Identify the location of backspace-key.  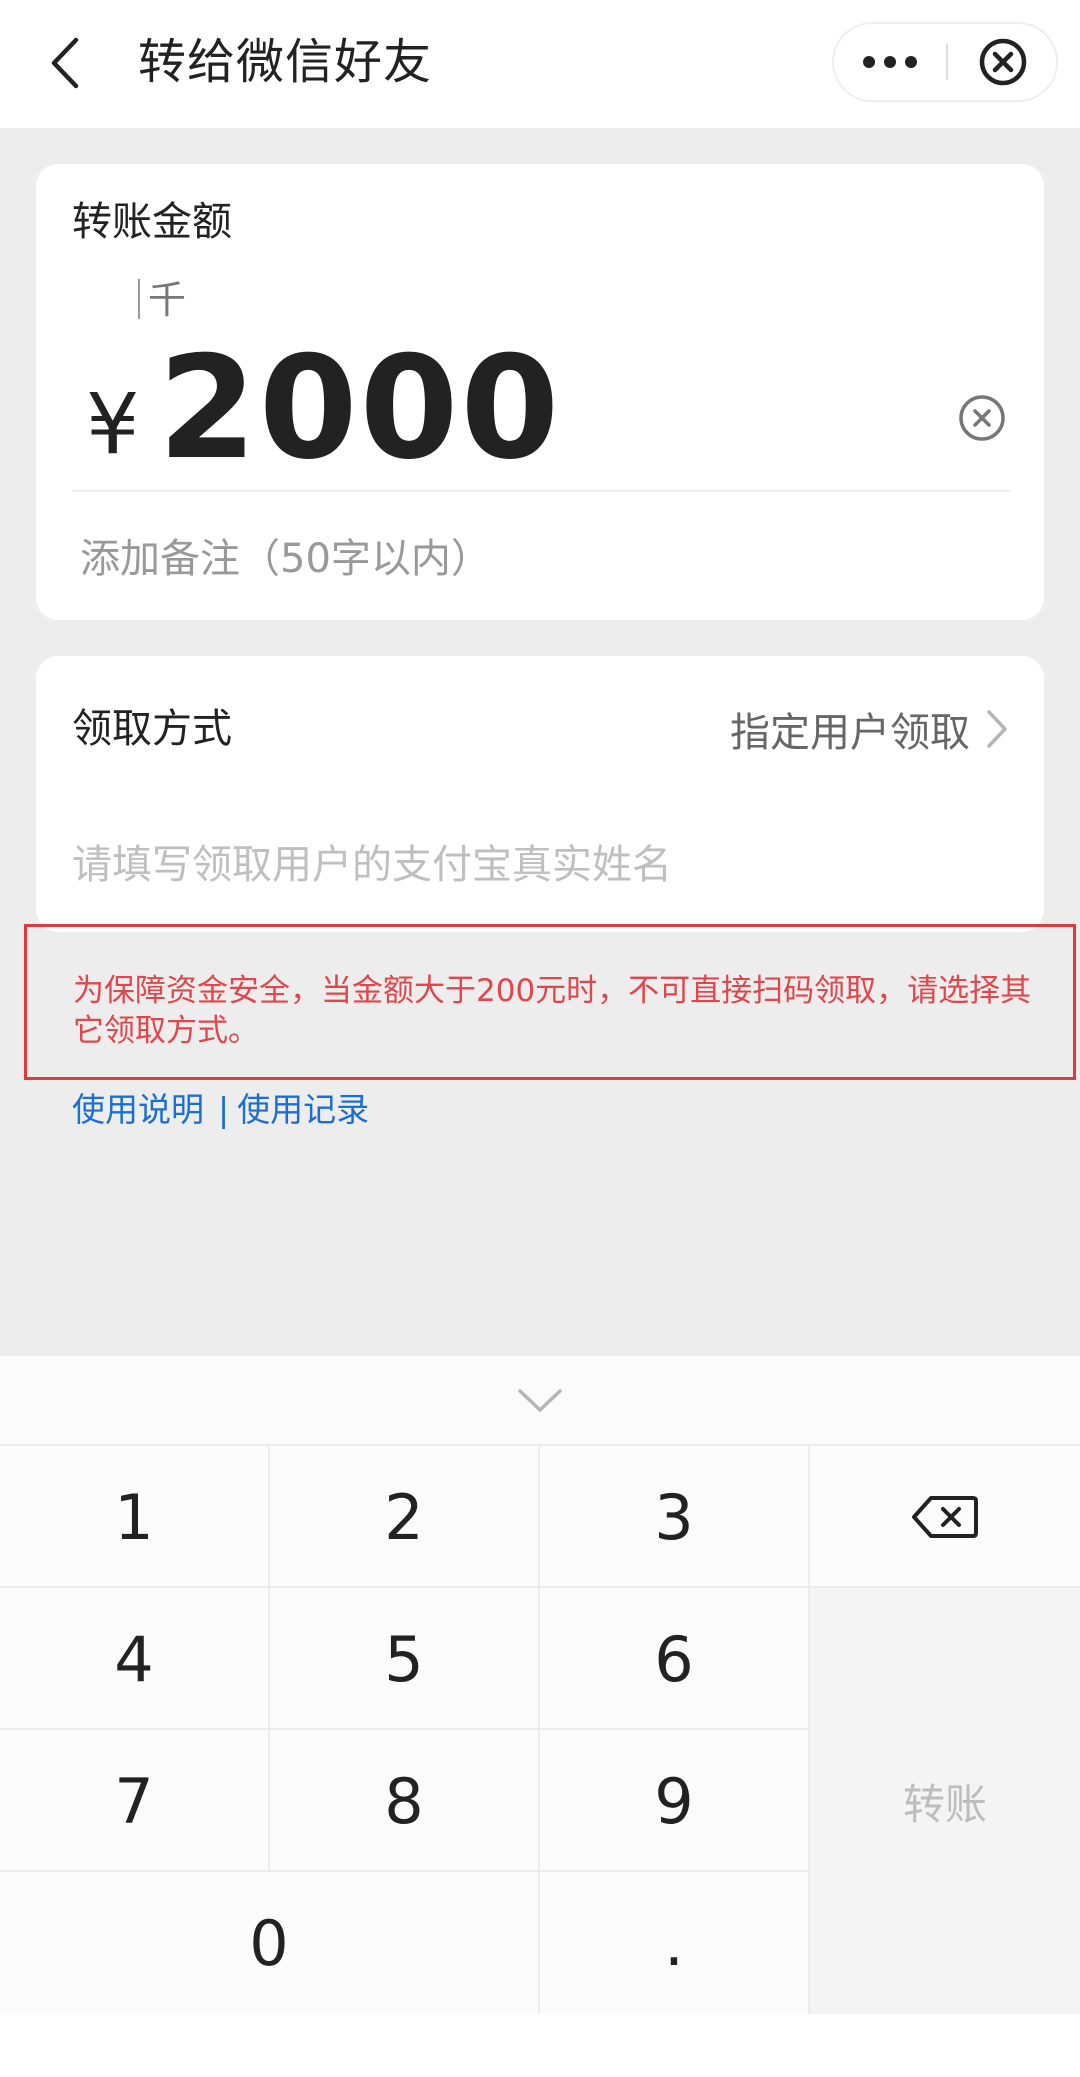
(945, 1516).